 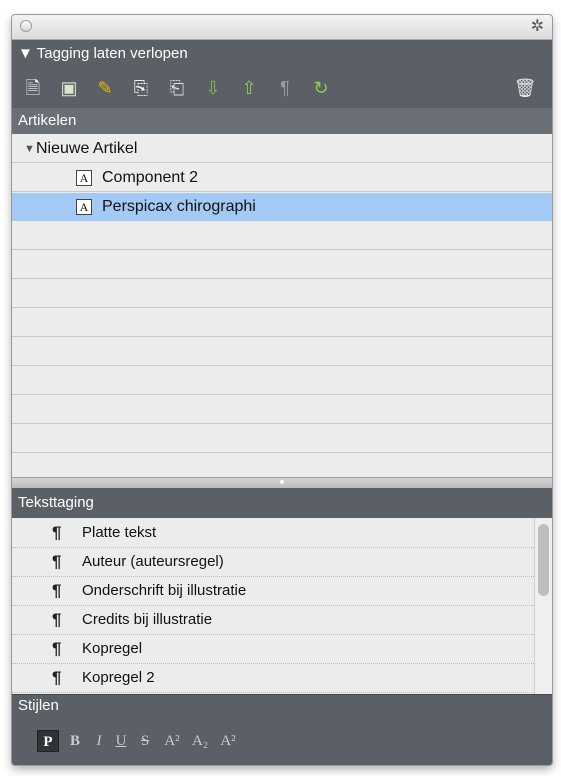 I want to click on list-item: ¶ Onderschrift bij illustratie, so click(x=273, y=591).